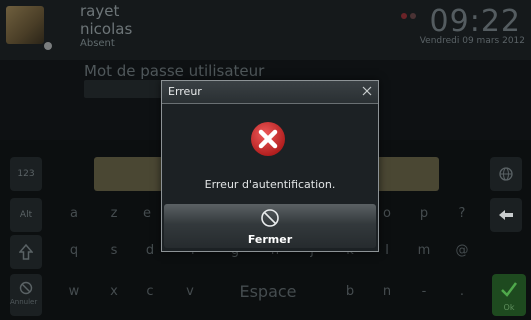 The width and height of the screenshot is (531, 320). What do you see at coordinates (350, 291) in the screenshot?
I see `key-b: b` at bounding box center [350, 291].